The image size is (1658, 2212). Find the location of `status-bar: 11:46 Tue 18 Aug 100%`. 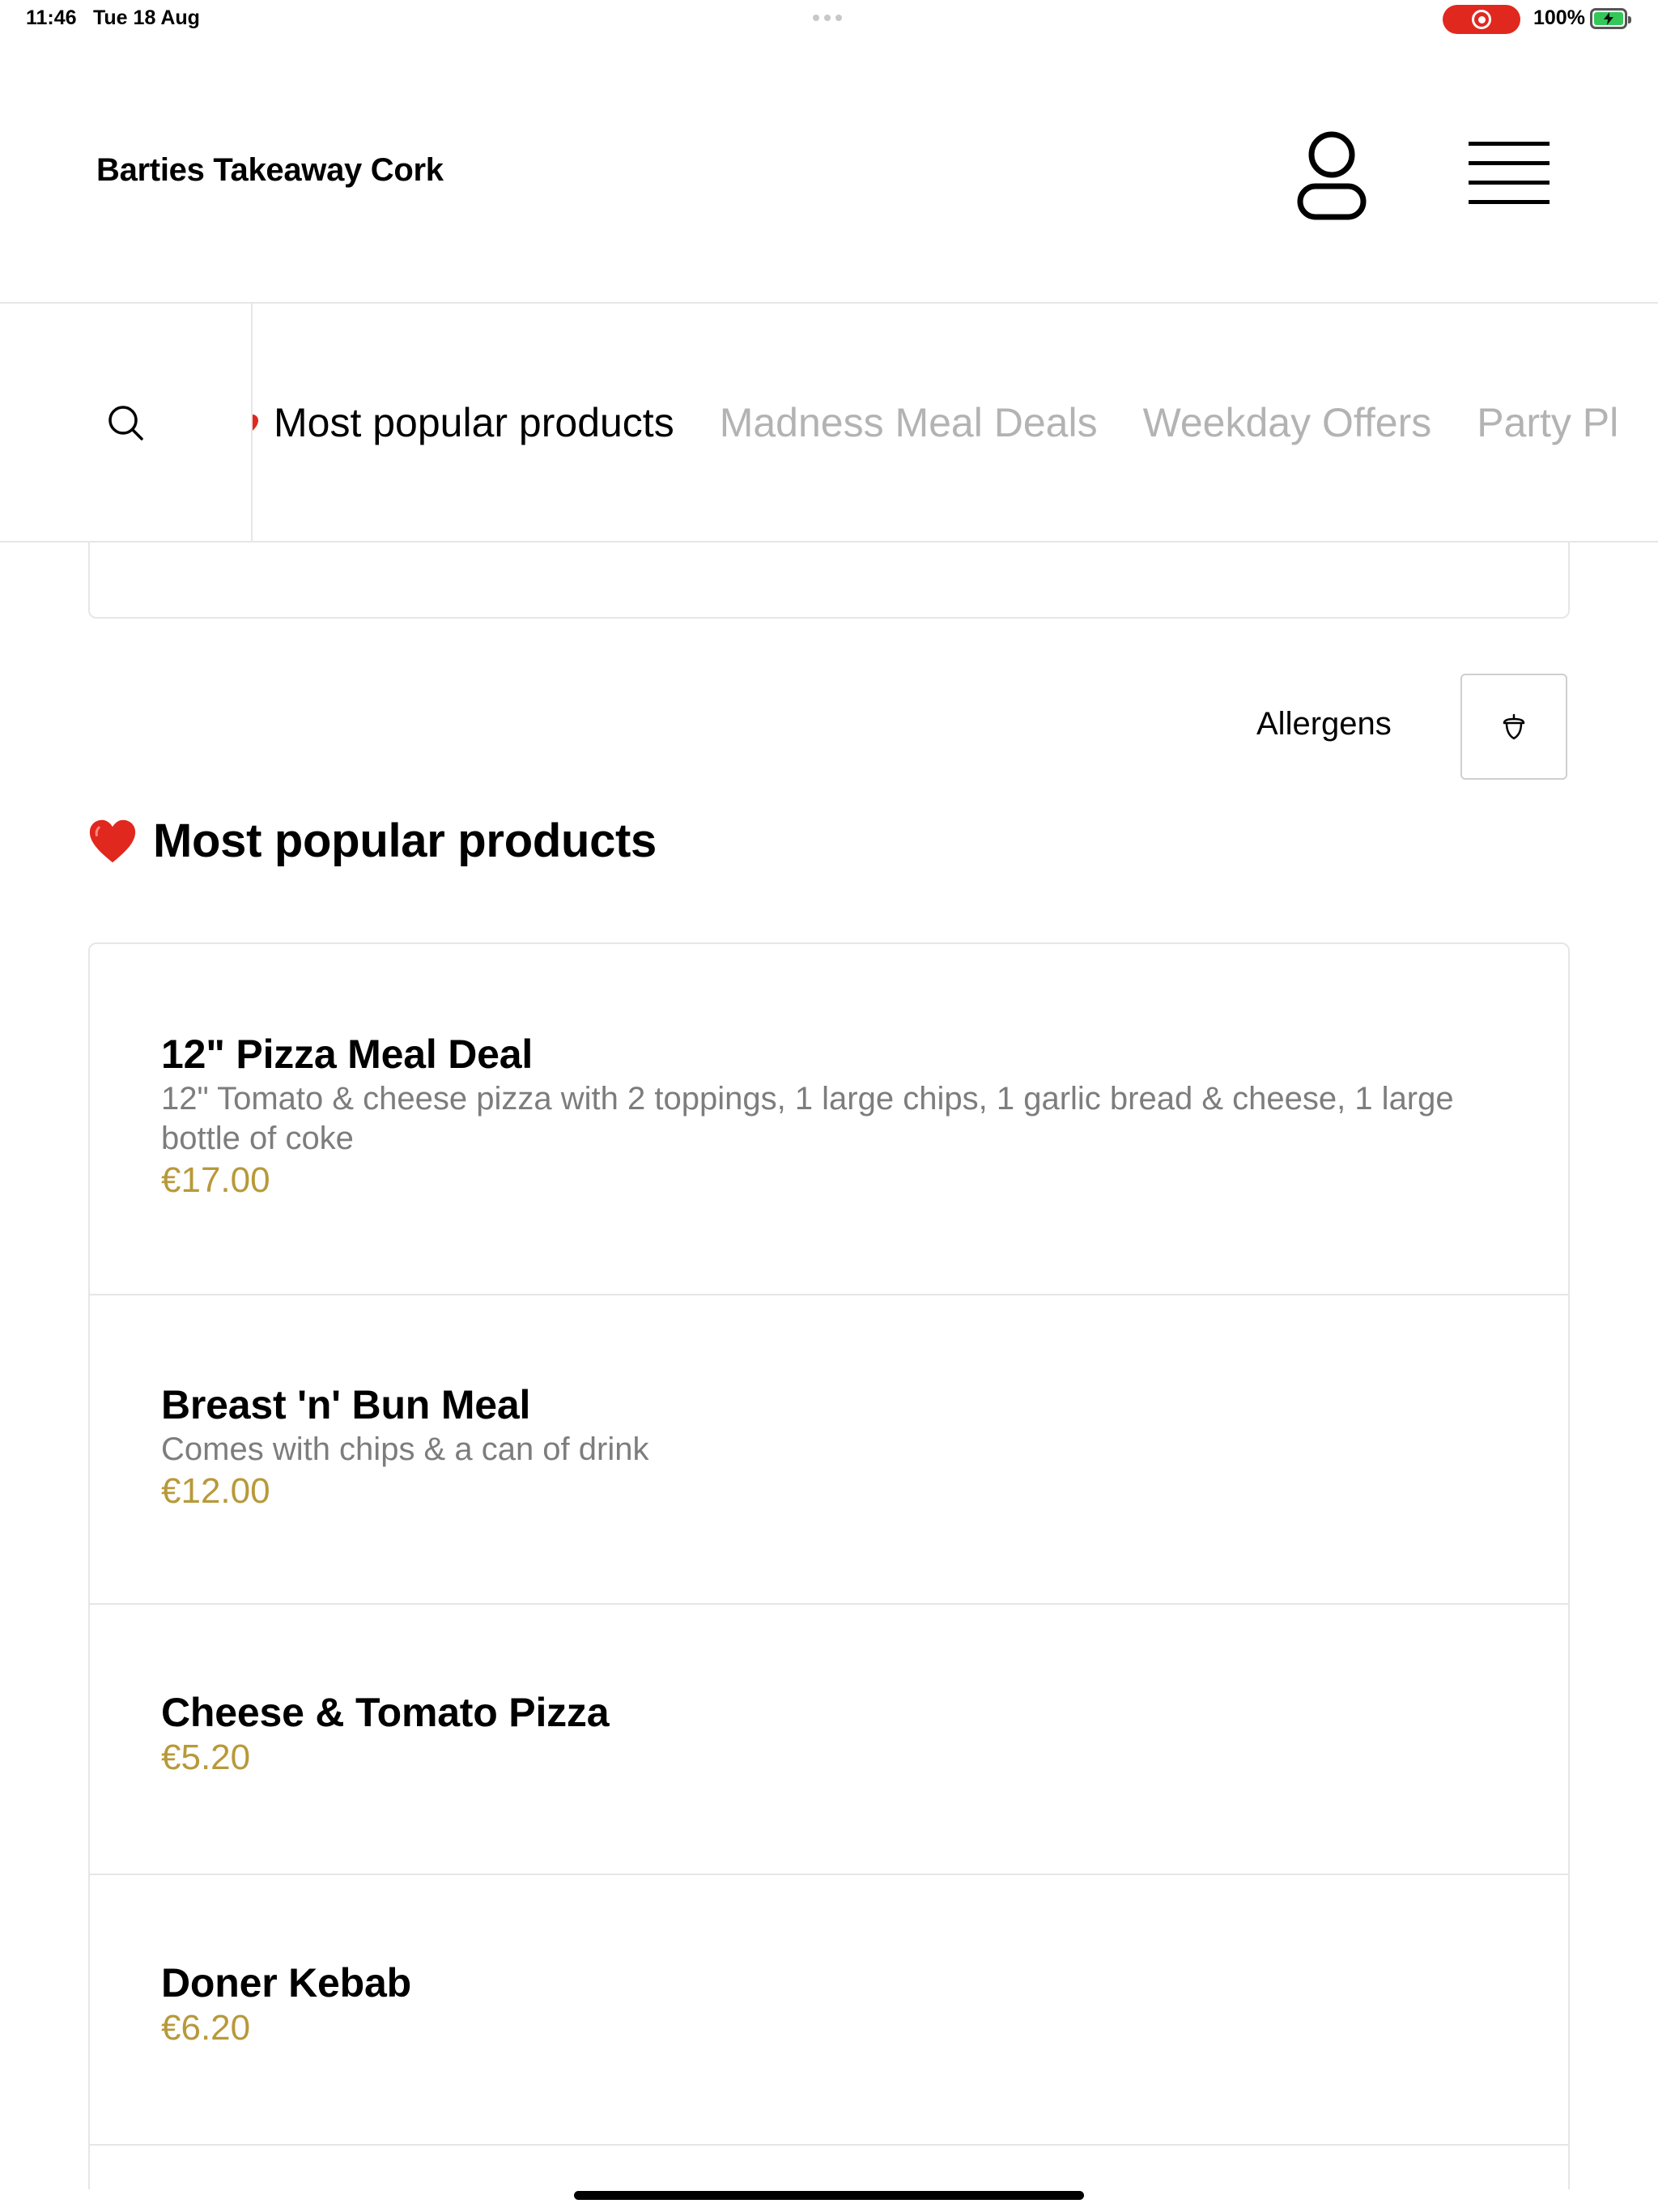

status-bar: 11:46 Tue 18 Aug 100% is located at coordinates (829, 19).